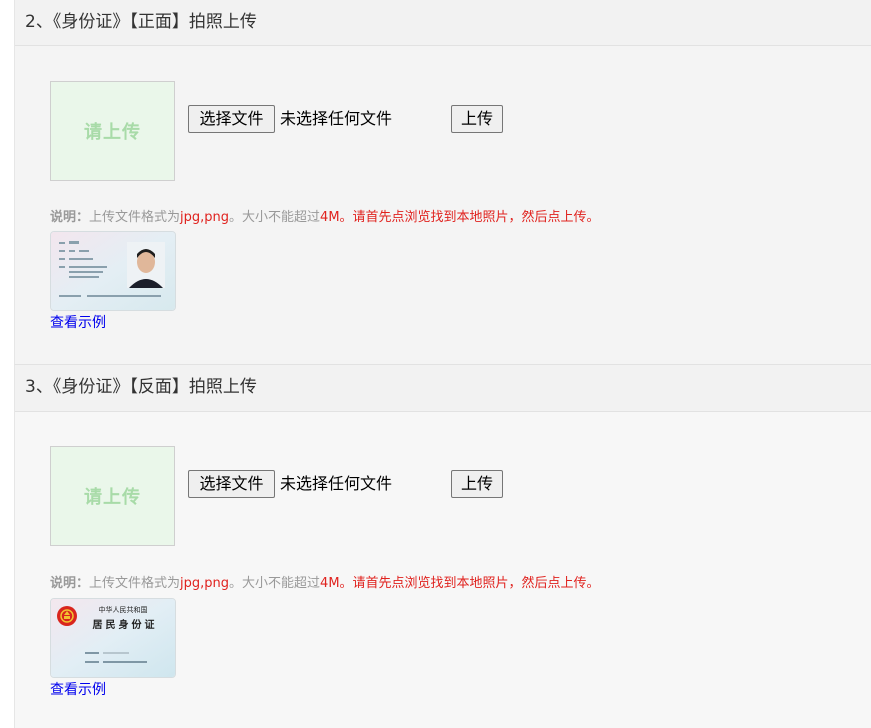  What do you see at coordinates (141, 22) in the screenshot?
I see `section-title: 2、《身份证》【正面】拍照上传` at bounding box center [141, 22].